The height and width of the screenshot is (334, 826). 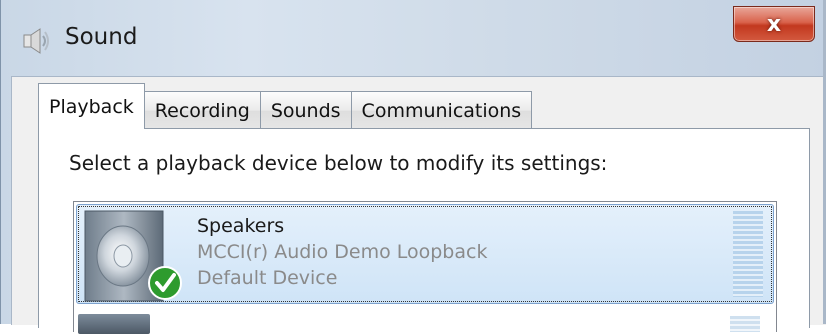 What do you see at coordinates (424, 321) in the screenshot?
I see `device-item-partial` at bounding box center [424, 321].